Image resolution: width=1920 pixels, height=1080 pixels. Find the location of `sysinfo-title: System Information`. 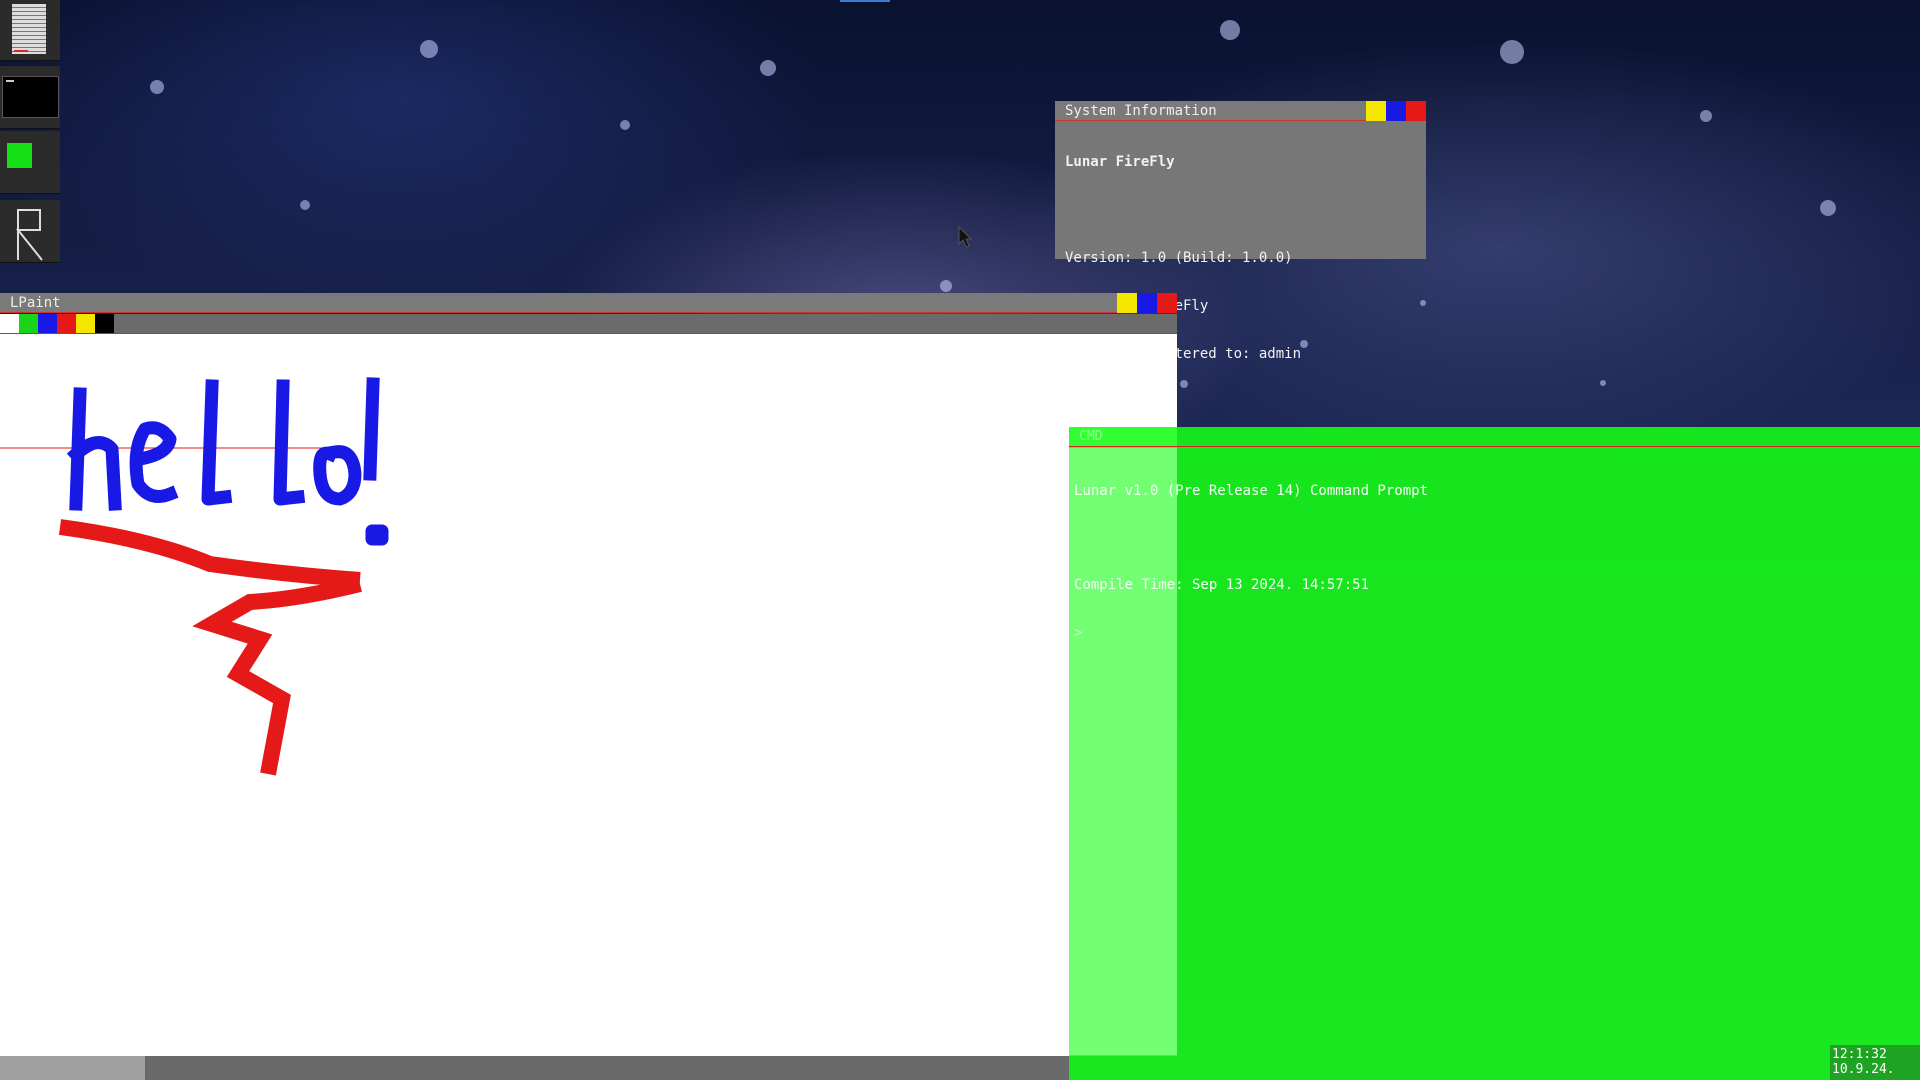

sysinfo-title: System Information is located at coordinates (1141, 111).